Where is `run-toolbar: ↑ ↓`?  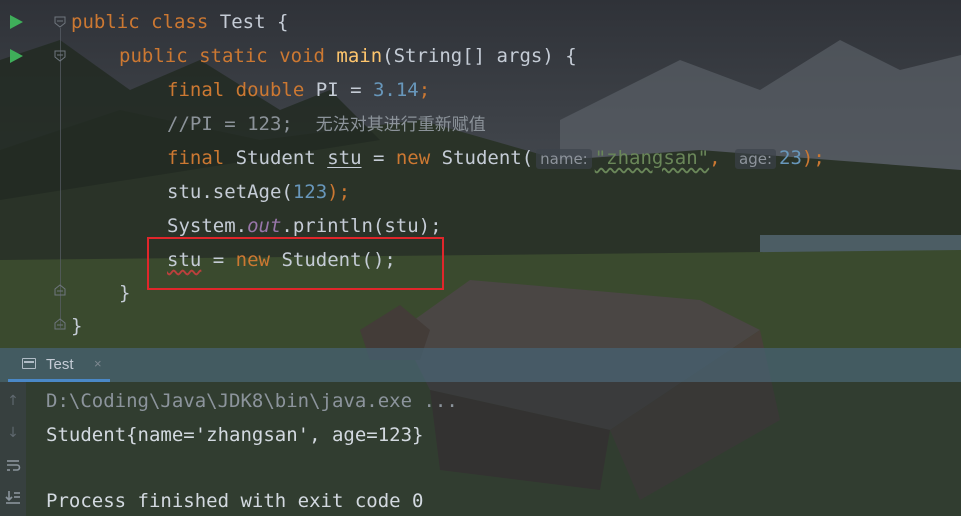 run-toolbar: ↑ ↓ is located at coordinates (13, 449).